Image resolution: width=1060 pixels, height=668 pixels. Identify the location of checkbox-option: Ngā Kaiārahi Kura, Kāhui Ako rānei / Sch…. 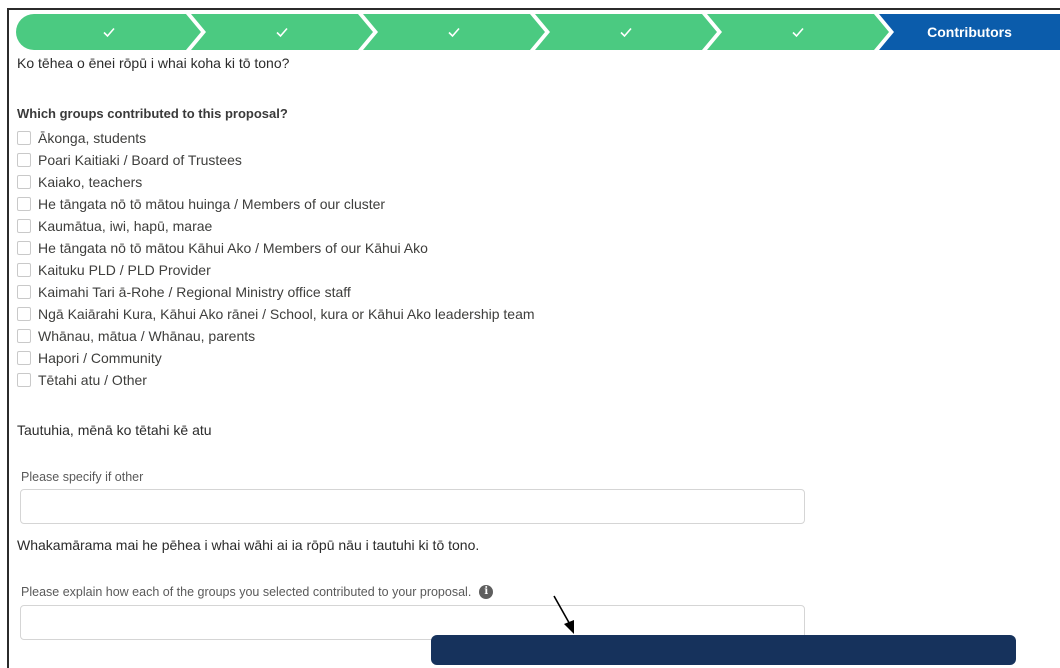
(276, 314).